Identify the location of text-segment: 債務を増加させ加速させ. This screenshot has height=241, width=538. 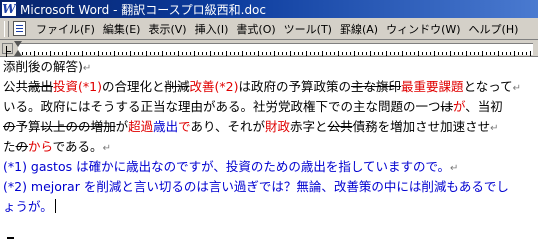
(421, 126).